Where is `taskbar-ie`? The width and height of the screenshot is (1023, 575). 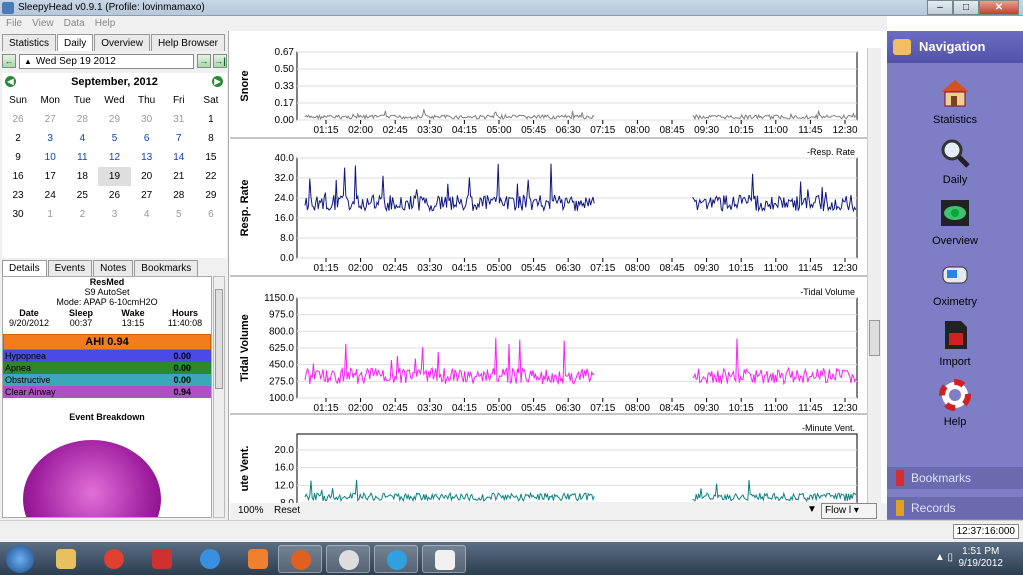 taskbar-ie is located at coordinates (210, 559).